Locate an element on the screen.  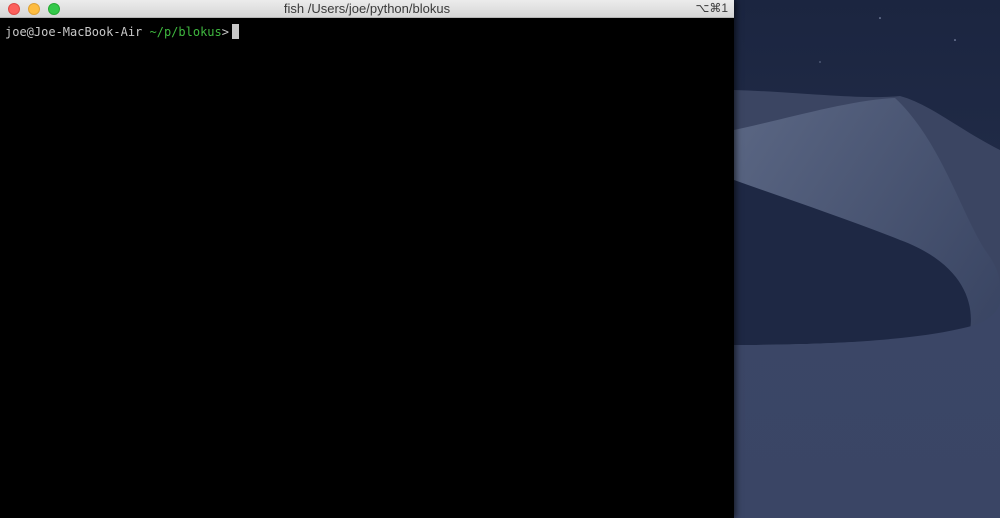
prompt-cwd: ~/p/blokus is located at coordinates (185, 32).